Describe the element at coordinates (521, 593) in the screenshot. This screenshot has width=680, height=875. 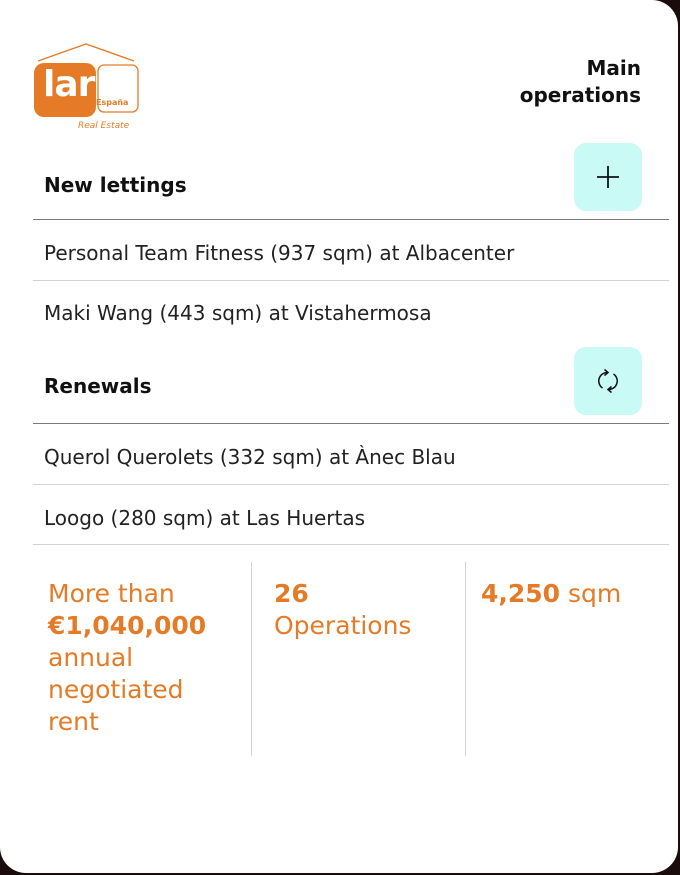
I see `area-value: 4,250` at that location.